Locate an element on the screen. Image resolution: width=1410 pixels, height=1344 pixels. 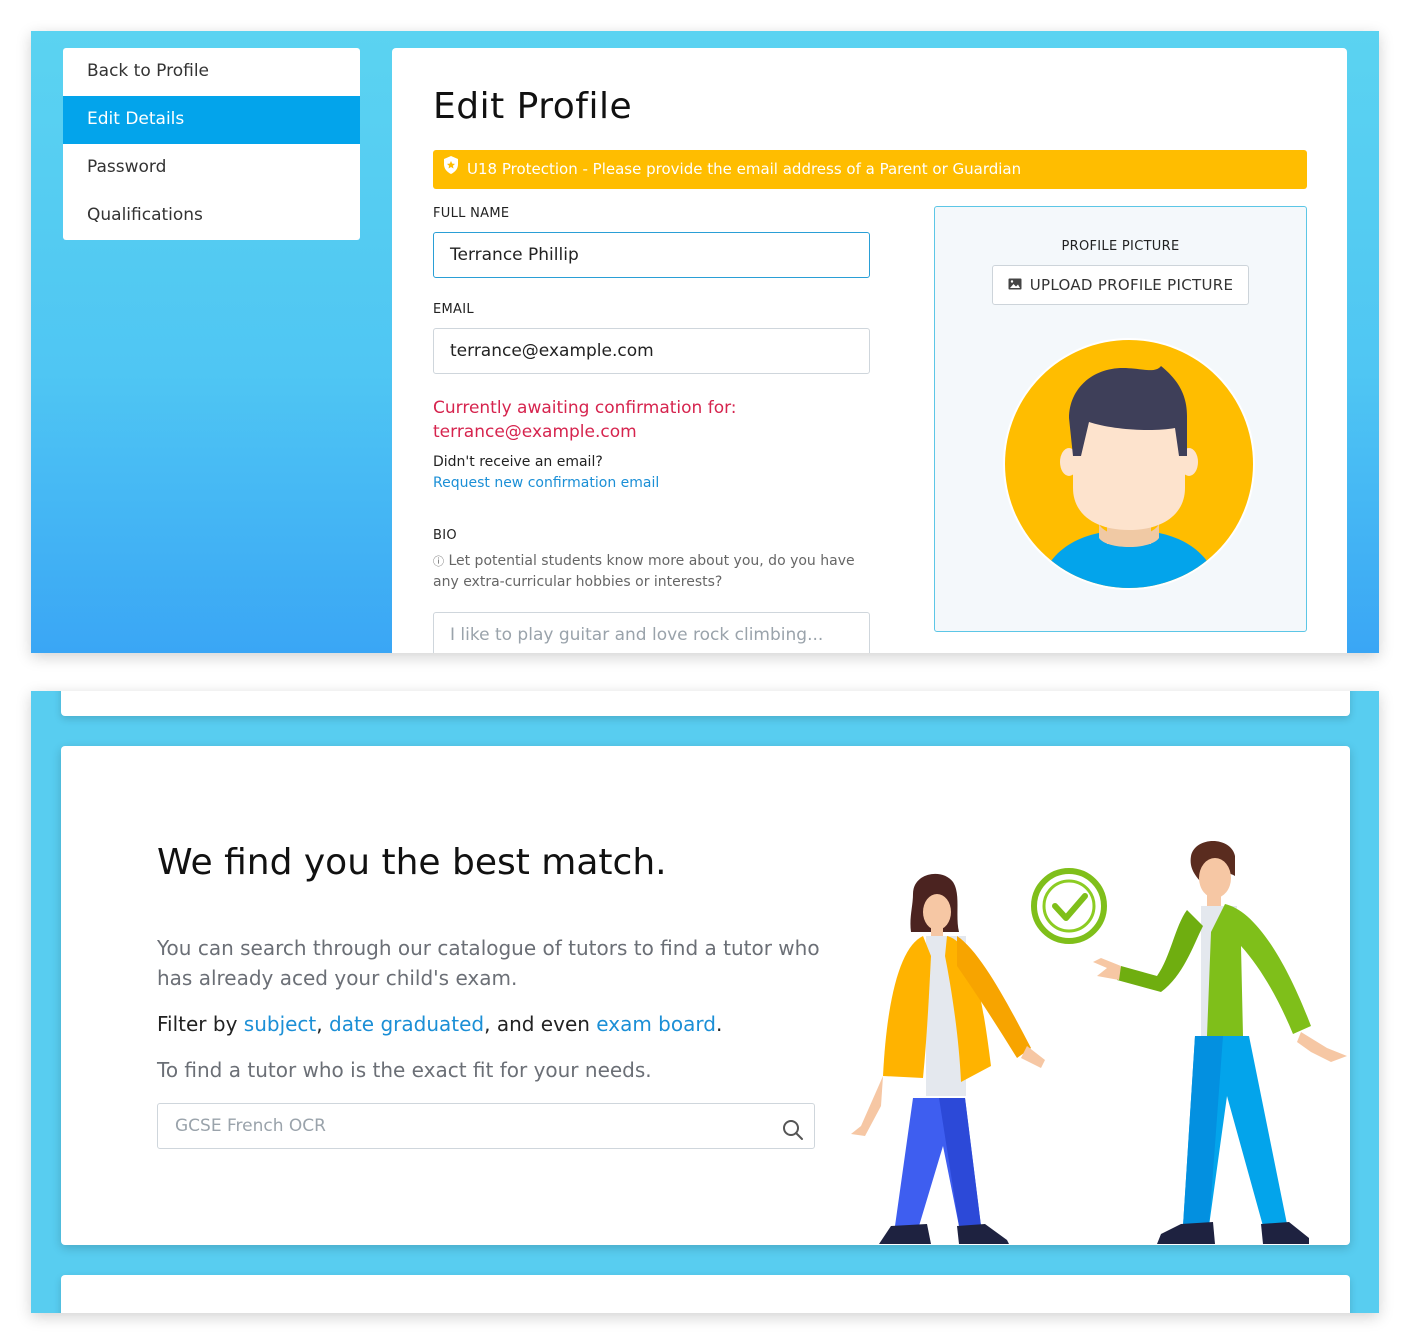
full-name-input: Terrance Phillip is located at coordinates (651, 255).